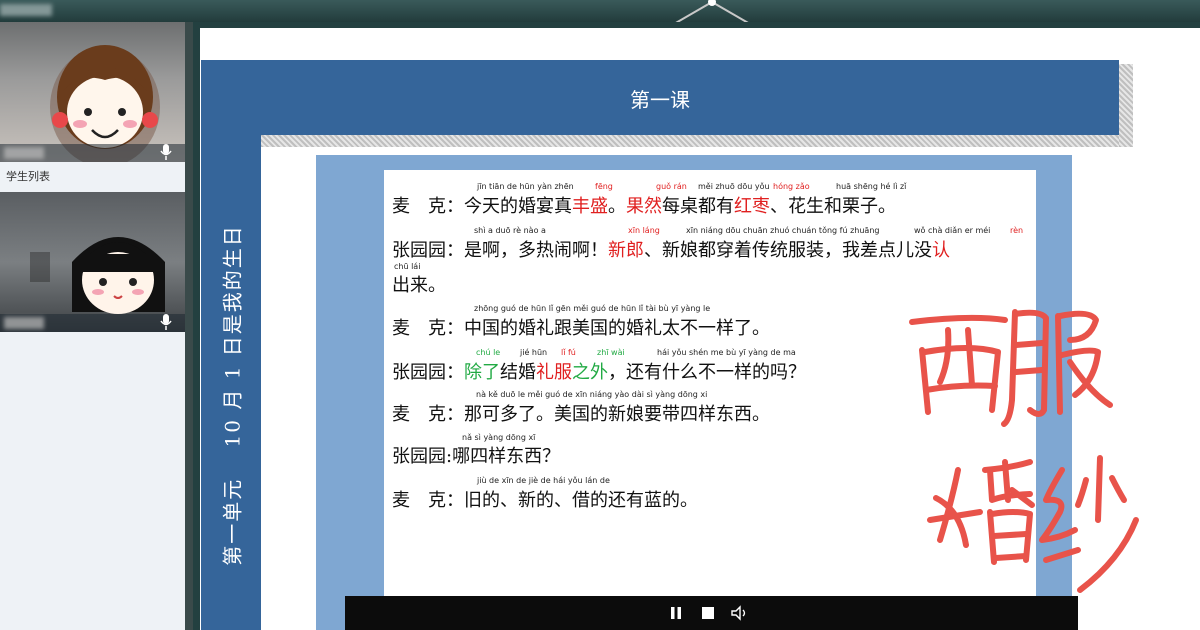 This screenshot has width=1200, height=630. Describe the element at coordinates (543, 480) in the screenshot. I see `pinyin-annotation: jiù de xīn de jiè de hái yǒu lán de` at that location.